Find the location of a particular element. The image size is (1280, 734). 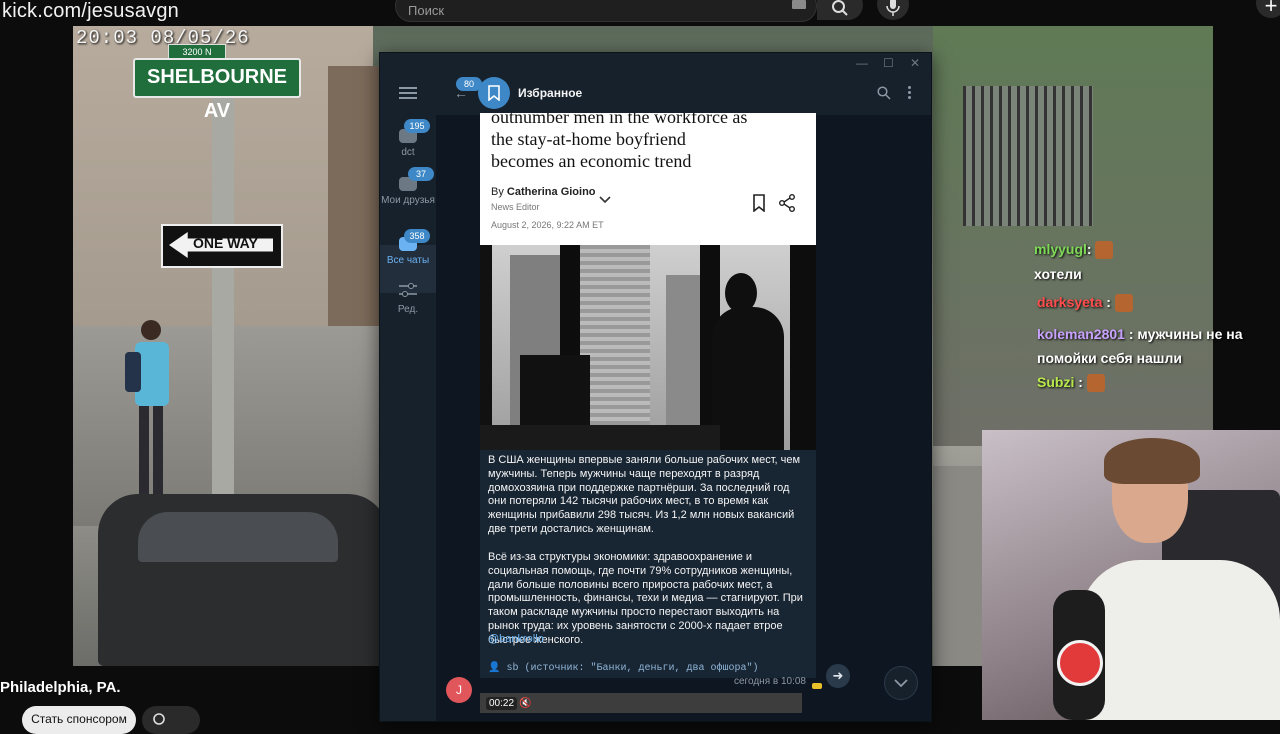

folder-label: Мои друзья is located at coordinates (408, 200).